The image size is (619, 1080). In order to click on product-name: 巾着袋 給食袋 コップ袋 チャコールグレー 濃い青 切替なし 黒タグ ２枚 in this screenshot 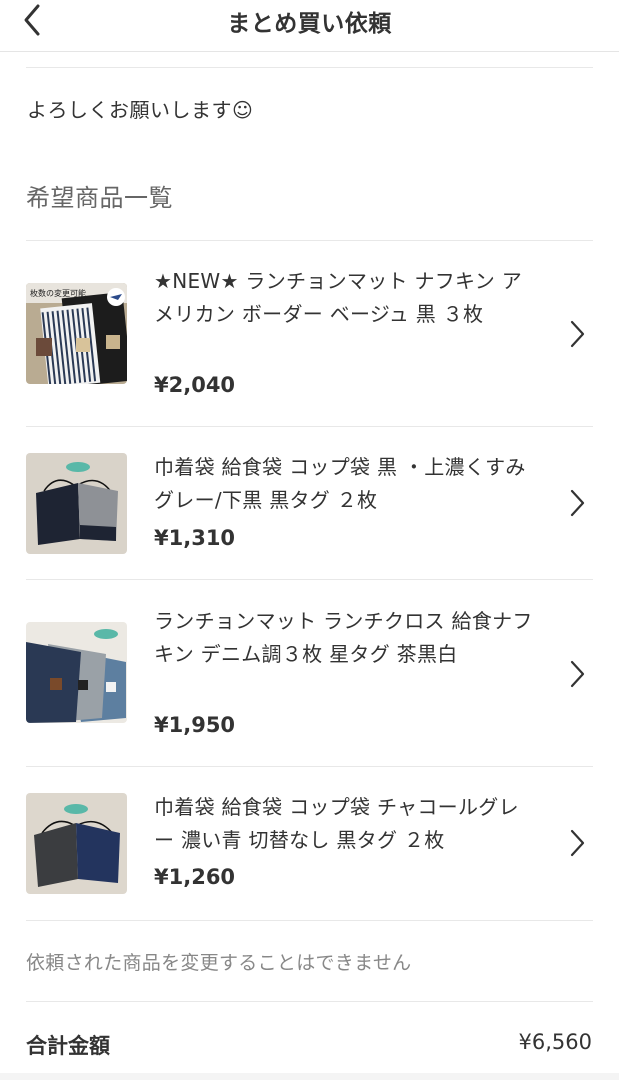, I will do `click(336, 823)`.